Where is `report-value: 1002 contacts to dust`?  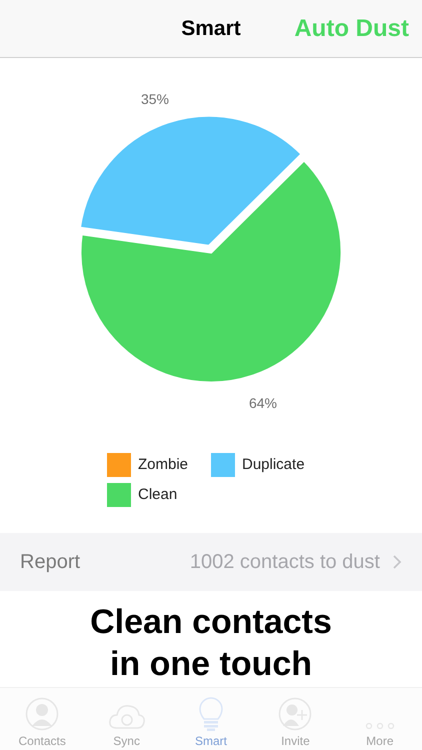 report-value: 1002 contacts to dust is located at coordinates (285, 562).